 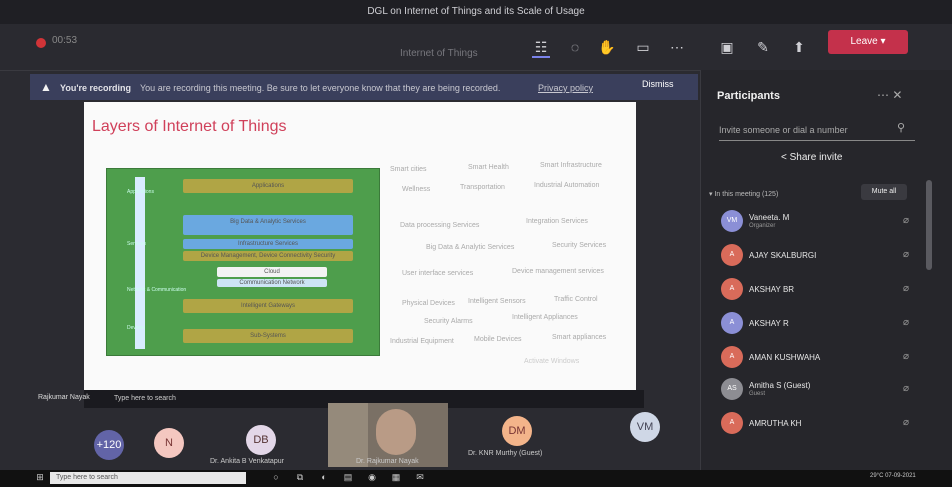 What do you see at coordinates (552, 361) in the screenshot?
I see `activate-windows-text: Activate Windows` at bounding box center [552, 361].